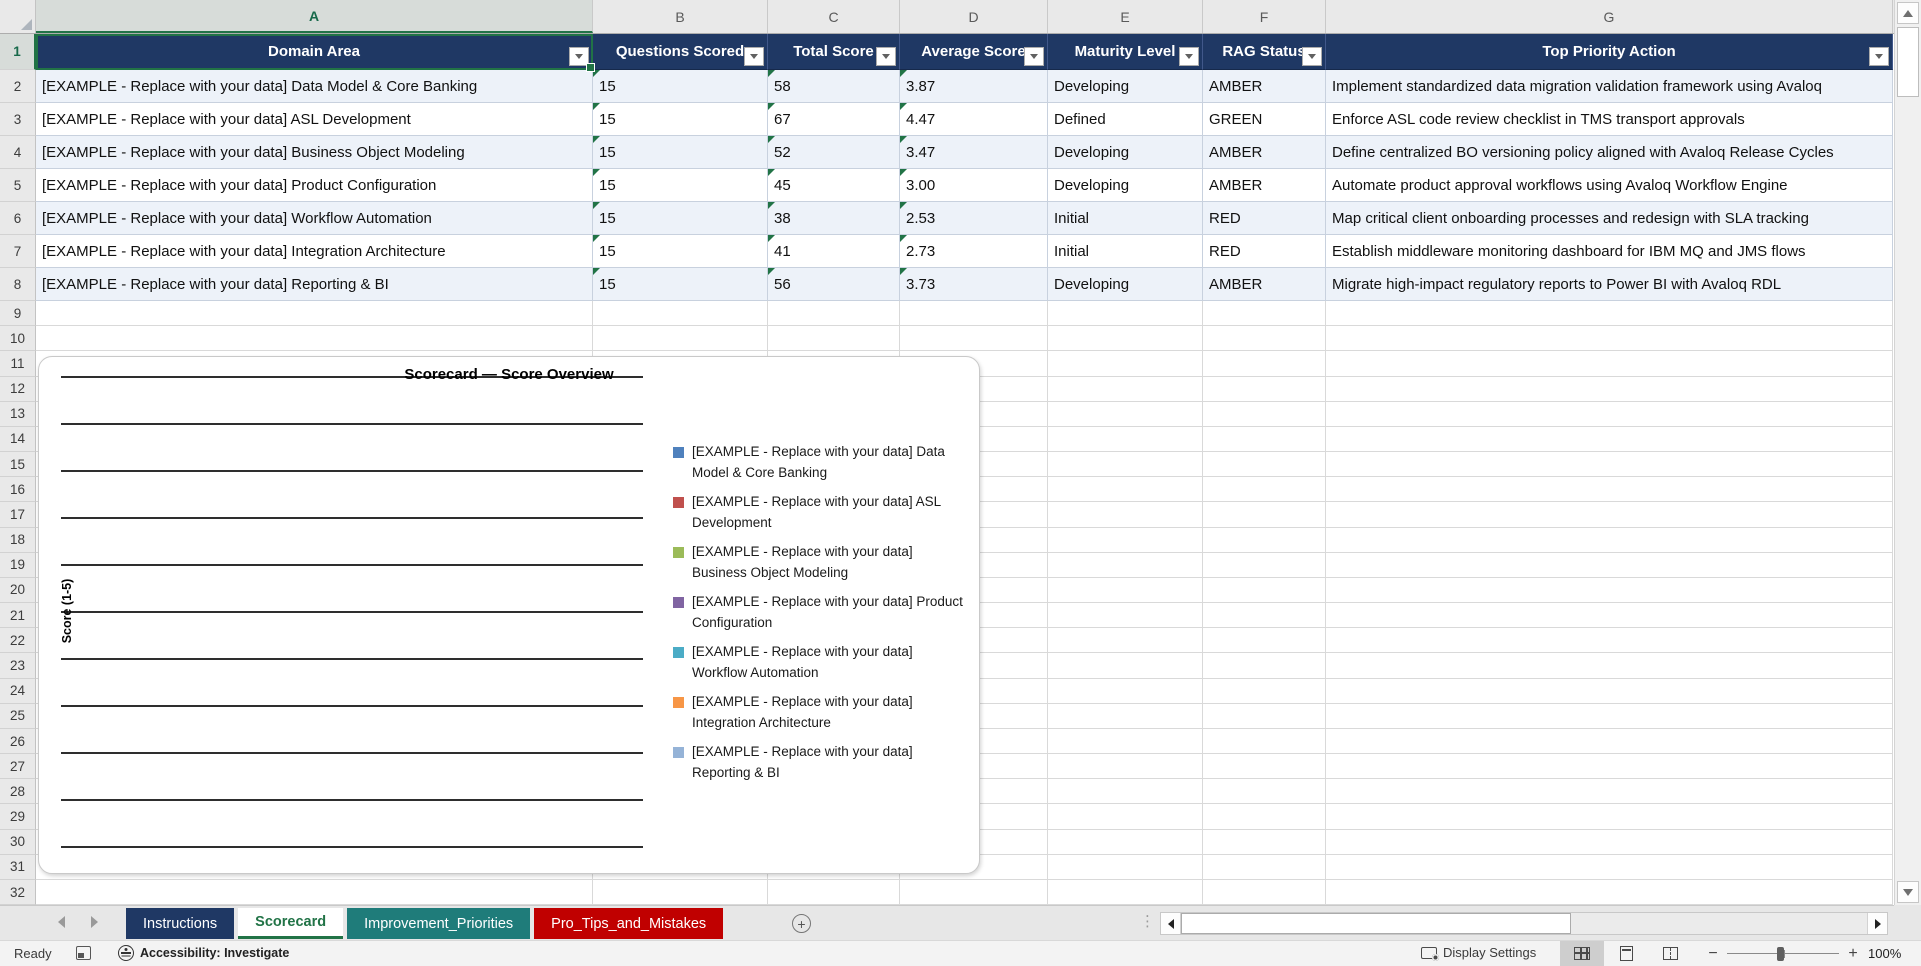 The image size is (1921, 966). I want to click on cell-C10, so click(834, 339).